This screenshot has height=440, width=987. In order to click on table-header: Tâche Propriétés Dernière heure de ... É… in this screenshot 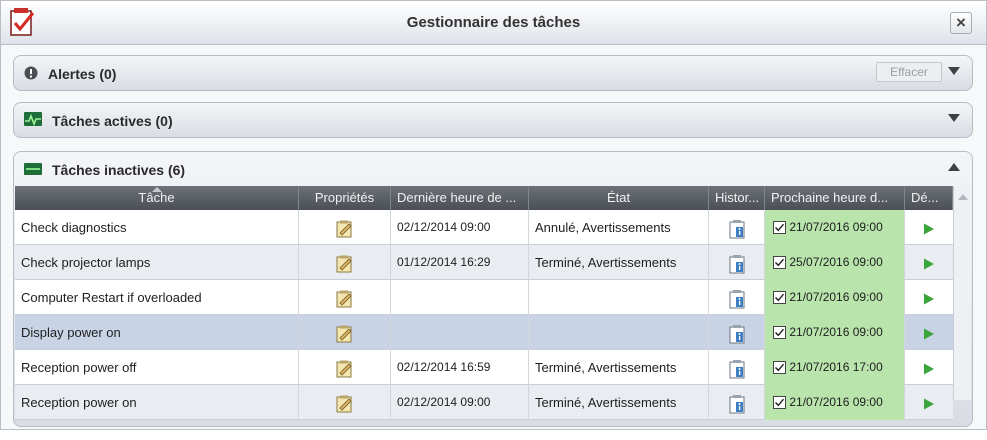, I will do `click(493, 198)`.